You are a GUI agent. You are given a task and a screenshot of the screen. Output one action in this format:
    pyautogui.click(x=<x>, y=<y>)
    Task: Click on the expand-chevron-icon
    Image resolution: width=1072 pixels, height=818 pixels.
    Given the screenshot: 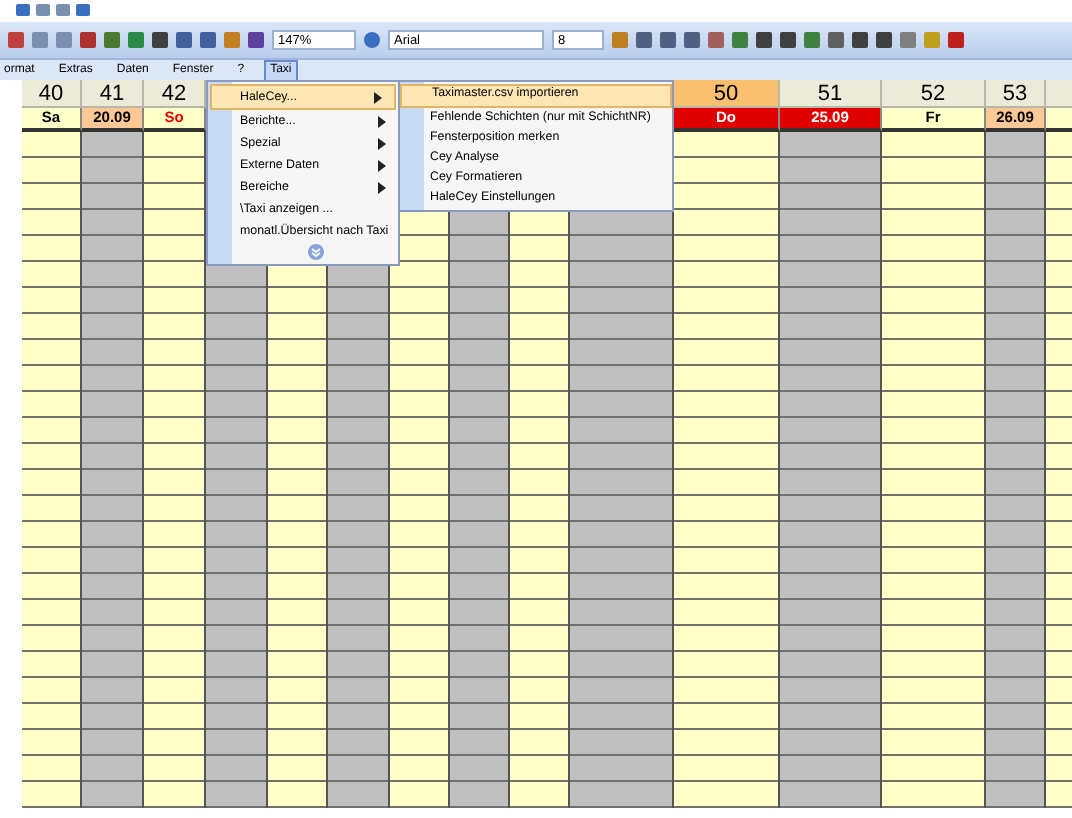 What is the action you would take?
    pyautogui.click(x=315, y=252)
    